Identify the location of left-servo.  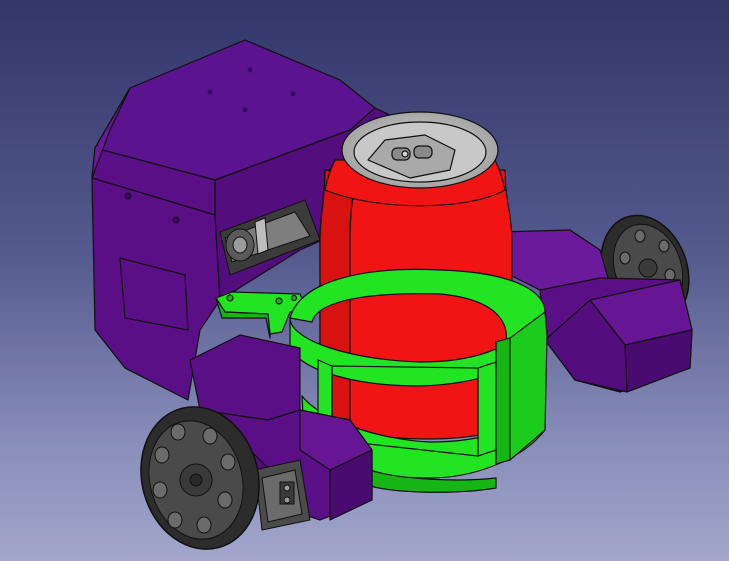
(282, 495).